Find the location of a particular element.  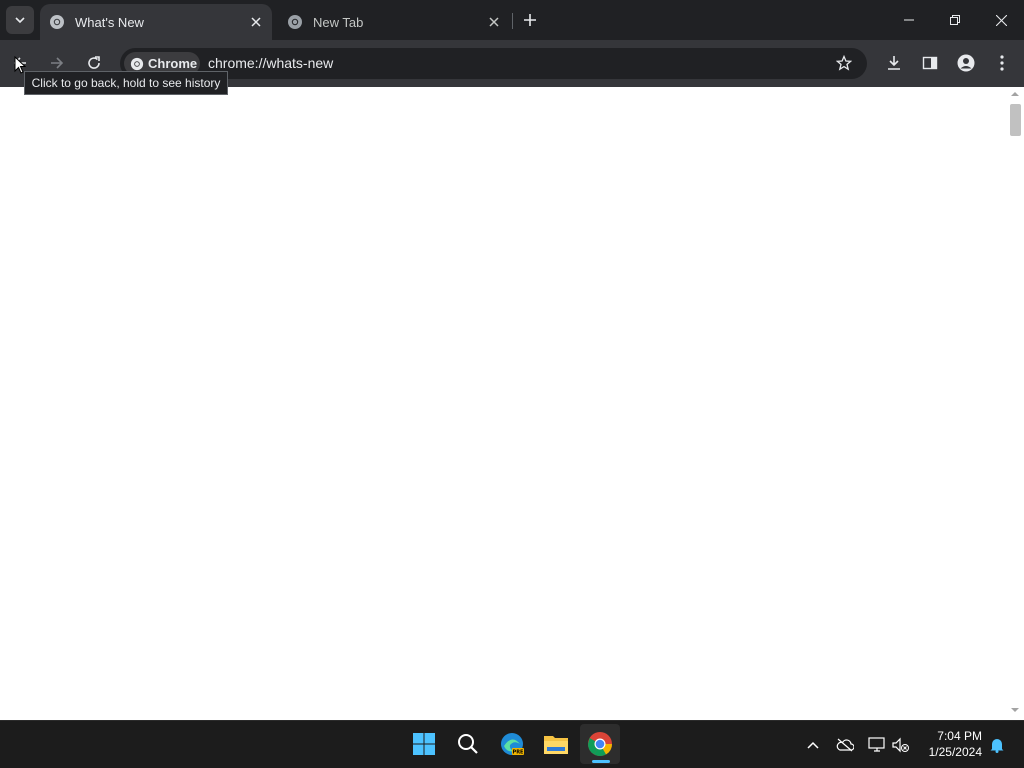

scrollbar-thumb is located at coordinates (1015, 120).